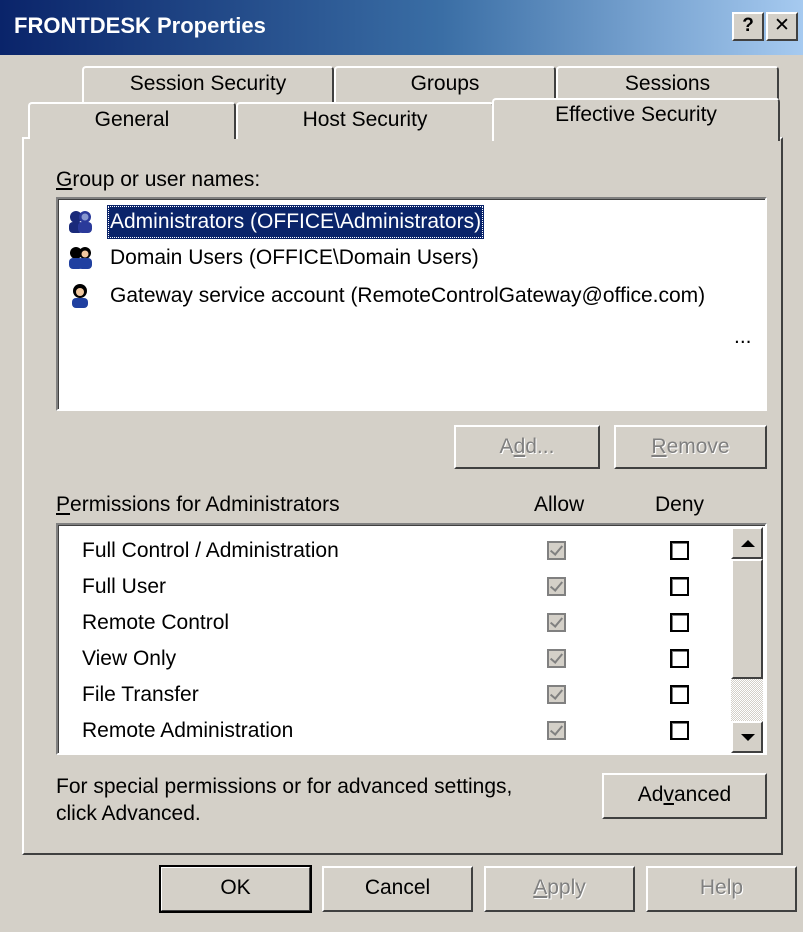  Describe the element at coordinates (566, 887) in the screenshot. I see `apply-label-rest: pply` at that location.